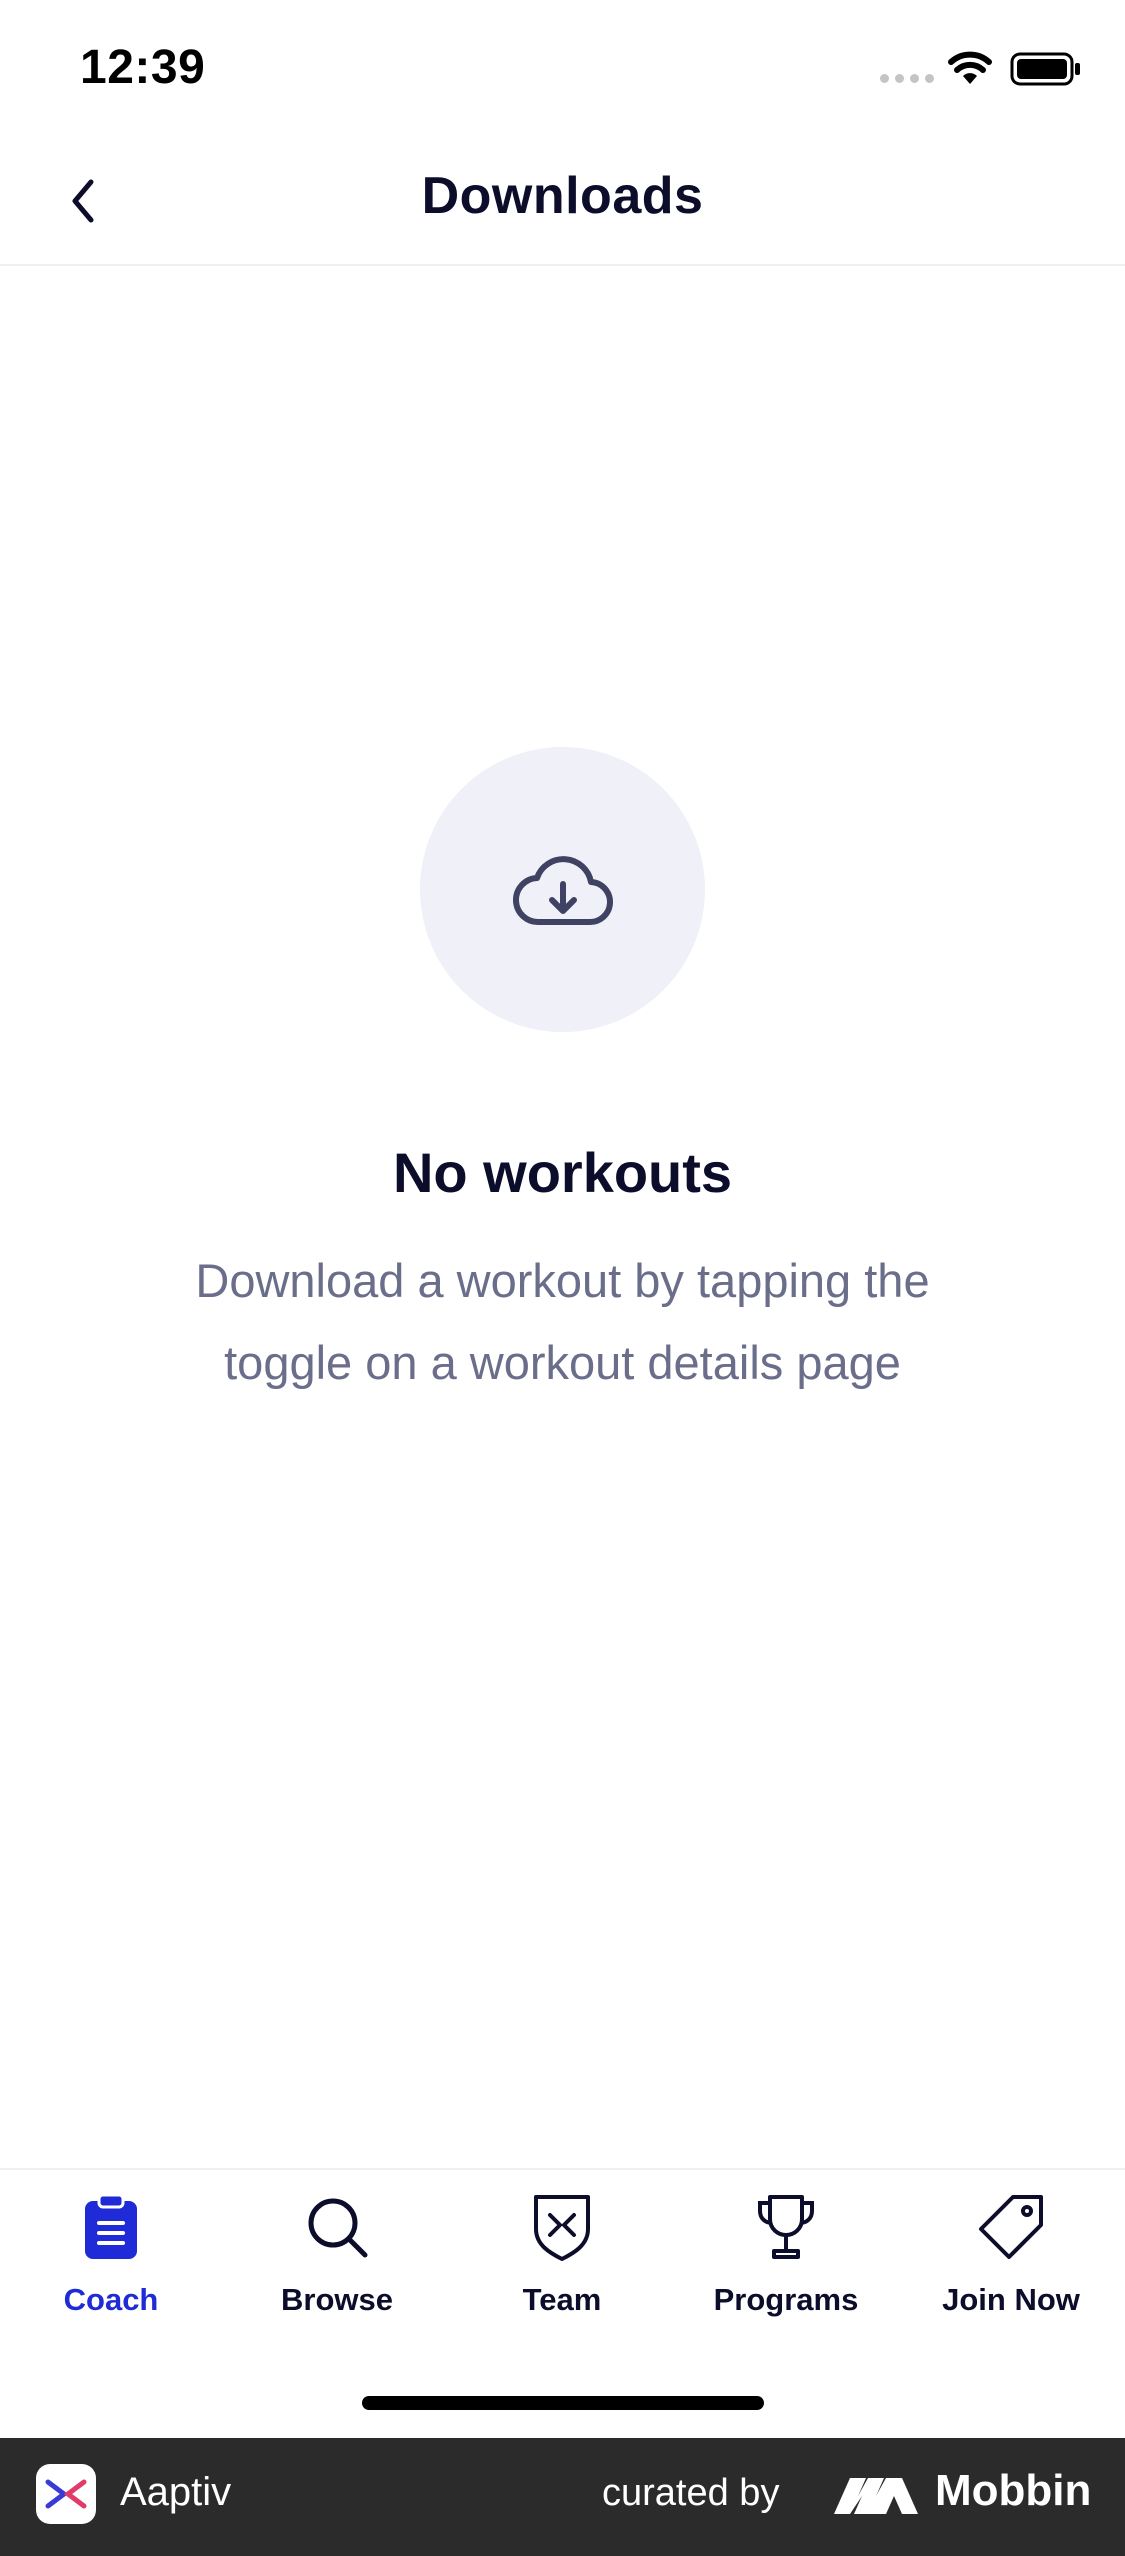 The image size is (1125, 2556). What do you see at coordinates (1013, 2490) in the screenshot?
I see `curator-brand-name: Mobbin` at bounding box center [1013, 2490].